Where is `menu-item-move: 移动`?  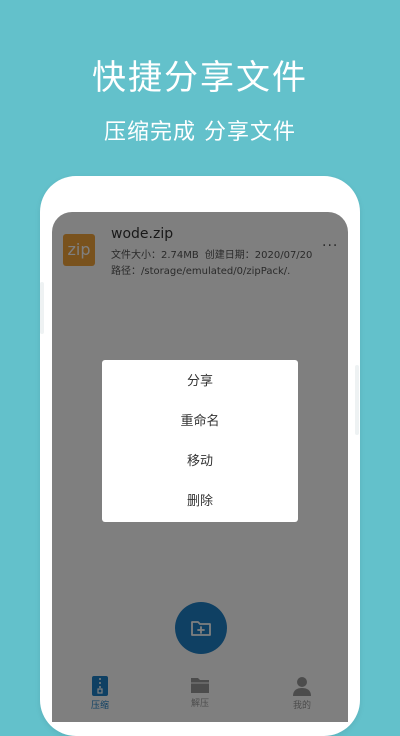
menu-item-move: 移动 is located at coordinates (200, 462).